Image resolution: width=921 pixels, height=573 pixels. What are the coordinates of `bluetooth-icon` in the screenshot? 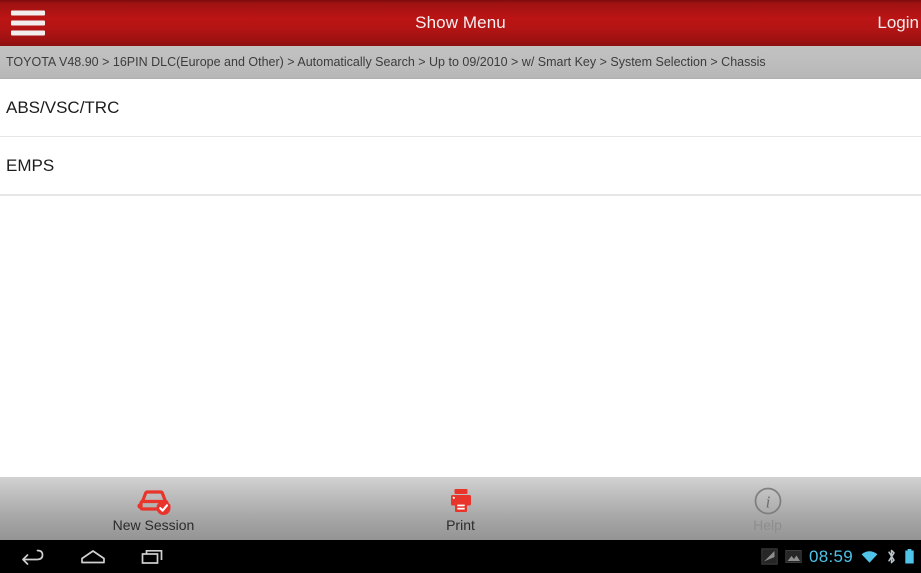 It's located at (891, 556).